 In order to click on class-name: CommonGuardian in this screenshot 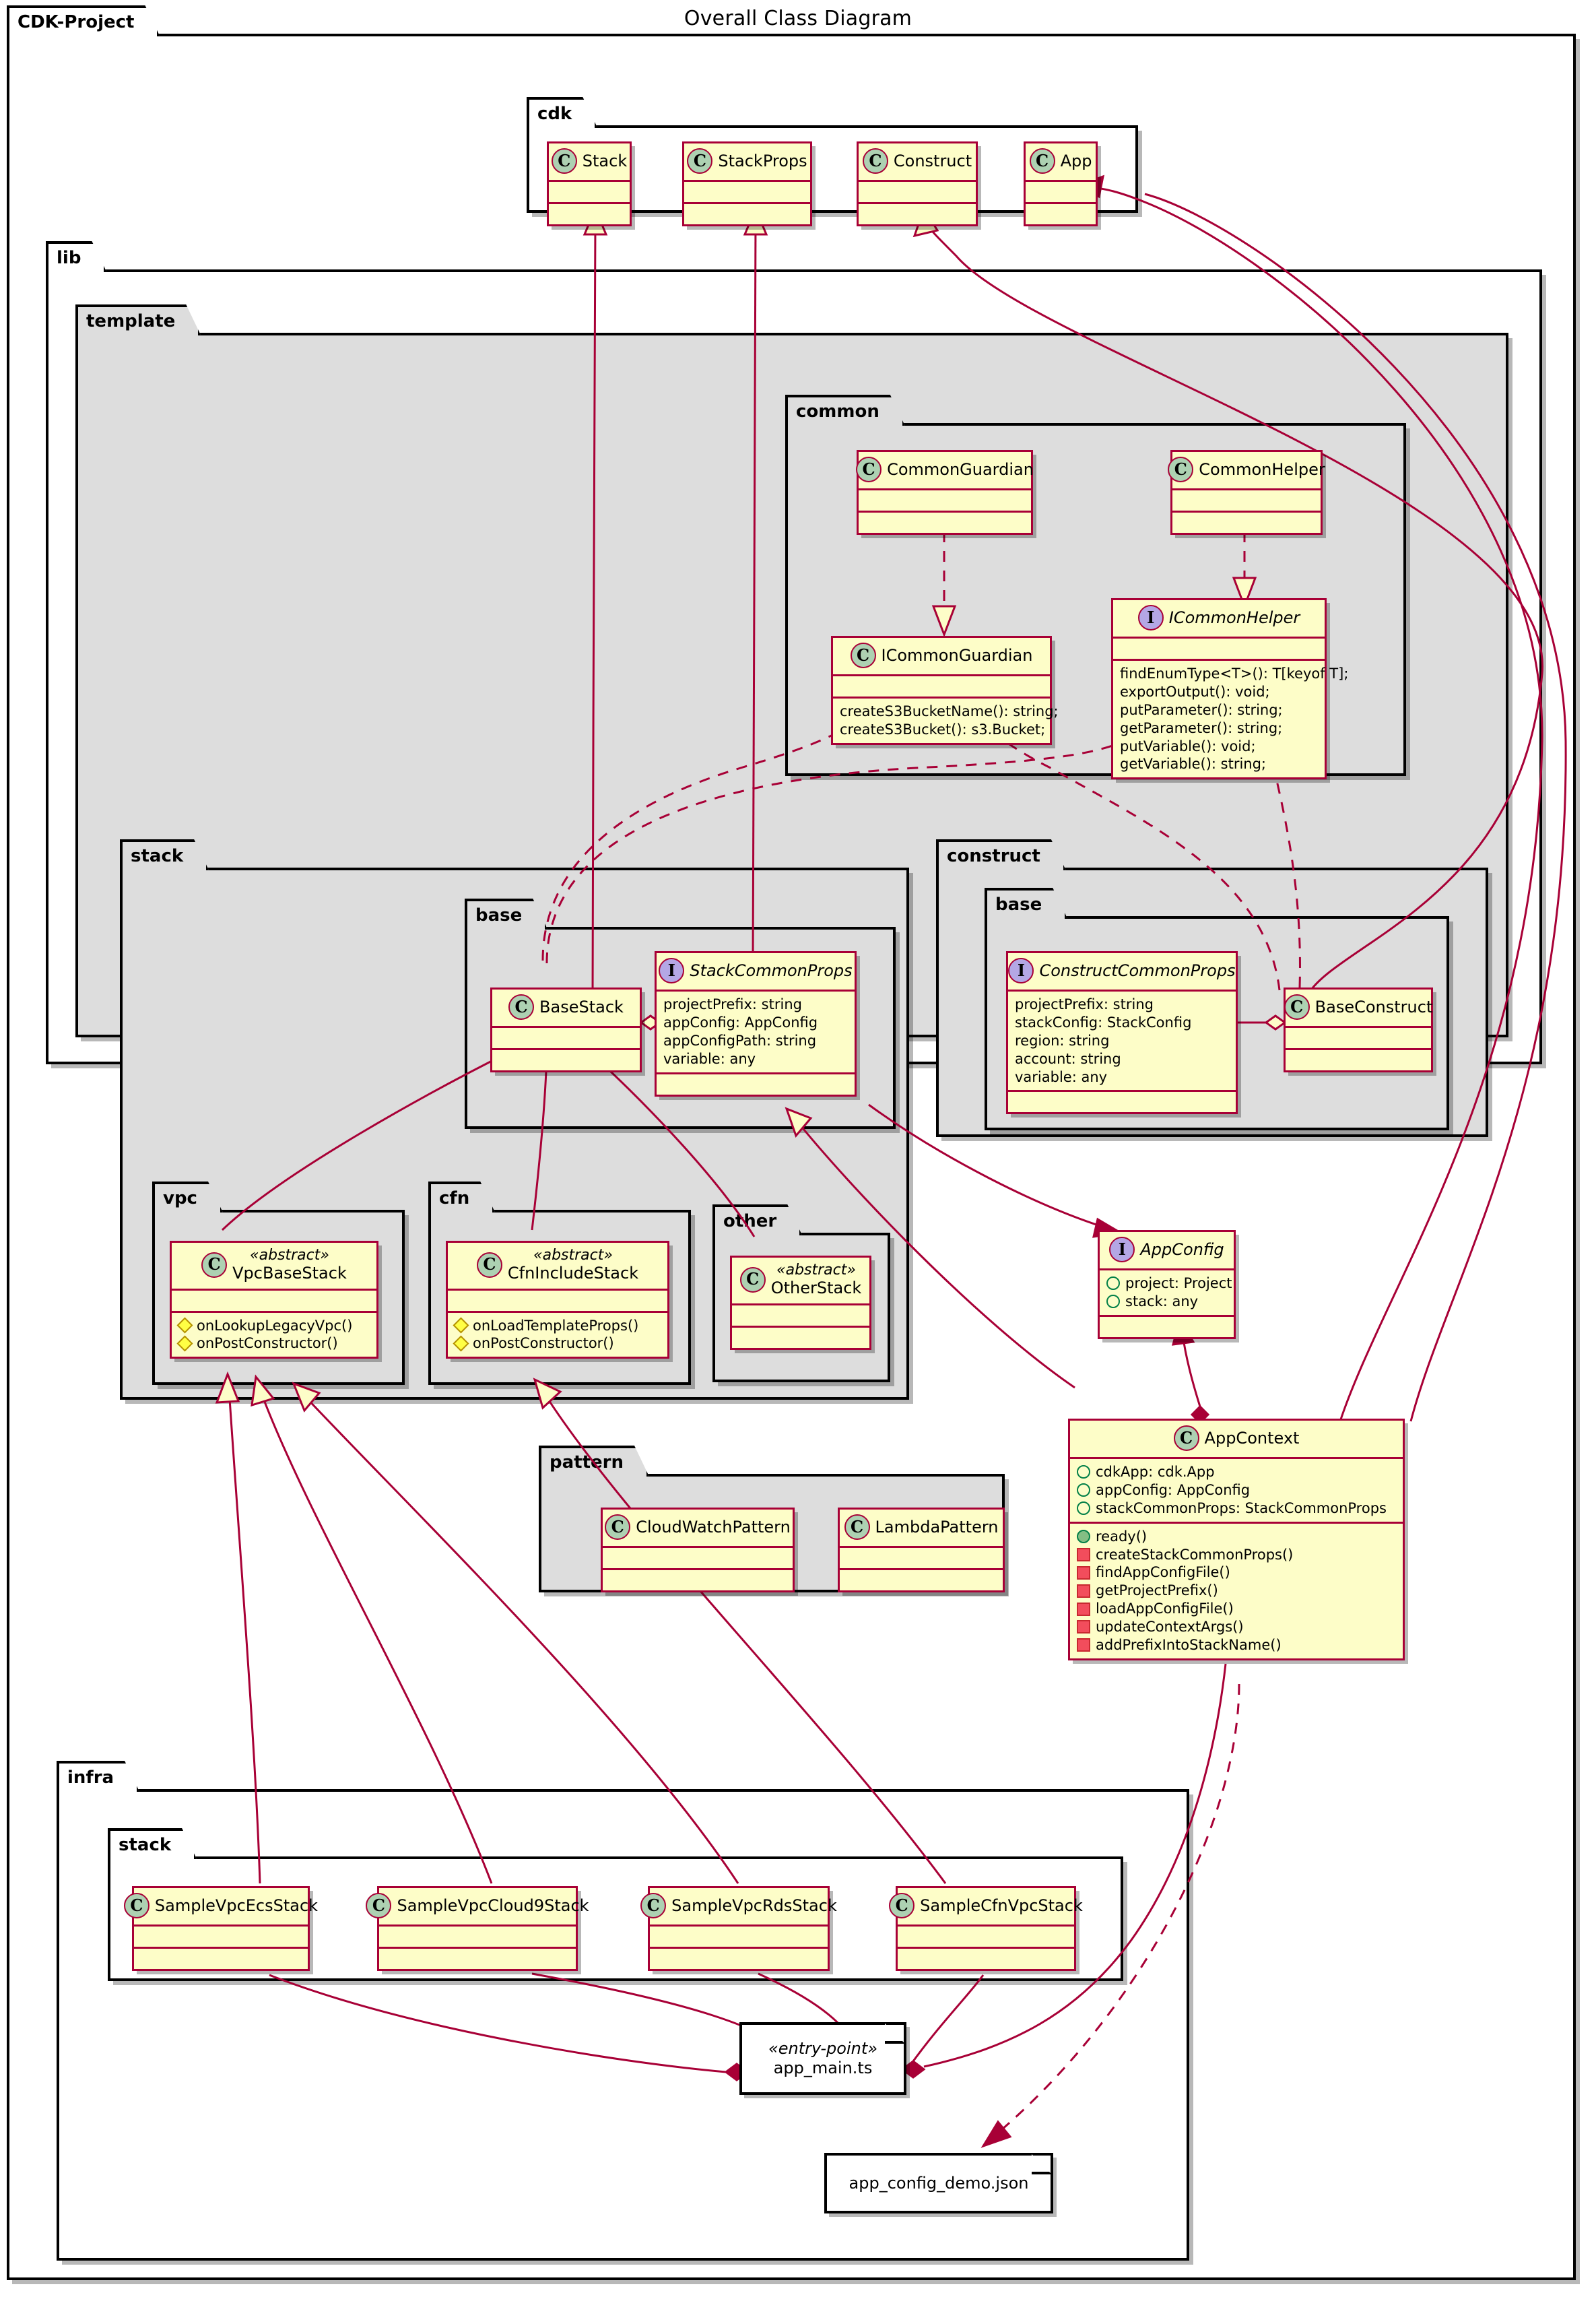, I will do `click(960, 469)`.